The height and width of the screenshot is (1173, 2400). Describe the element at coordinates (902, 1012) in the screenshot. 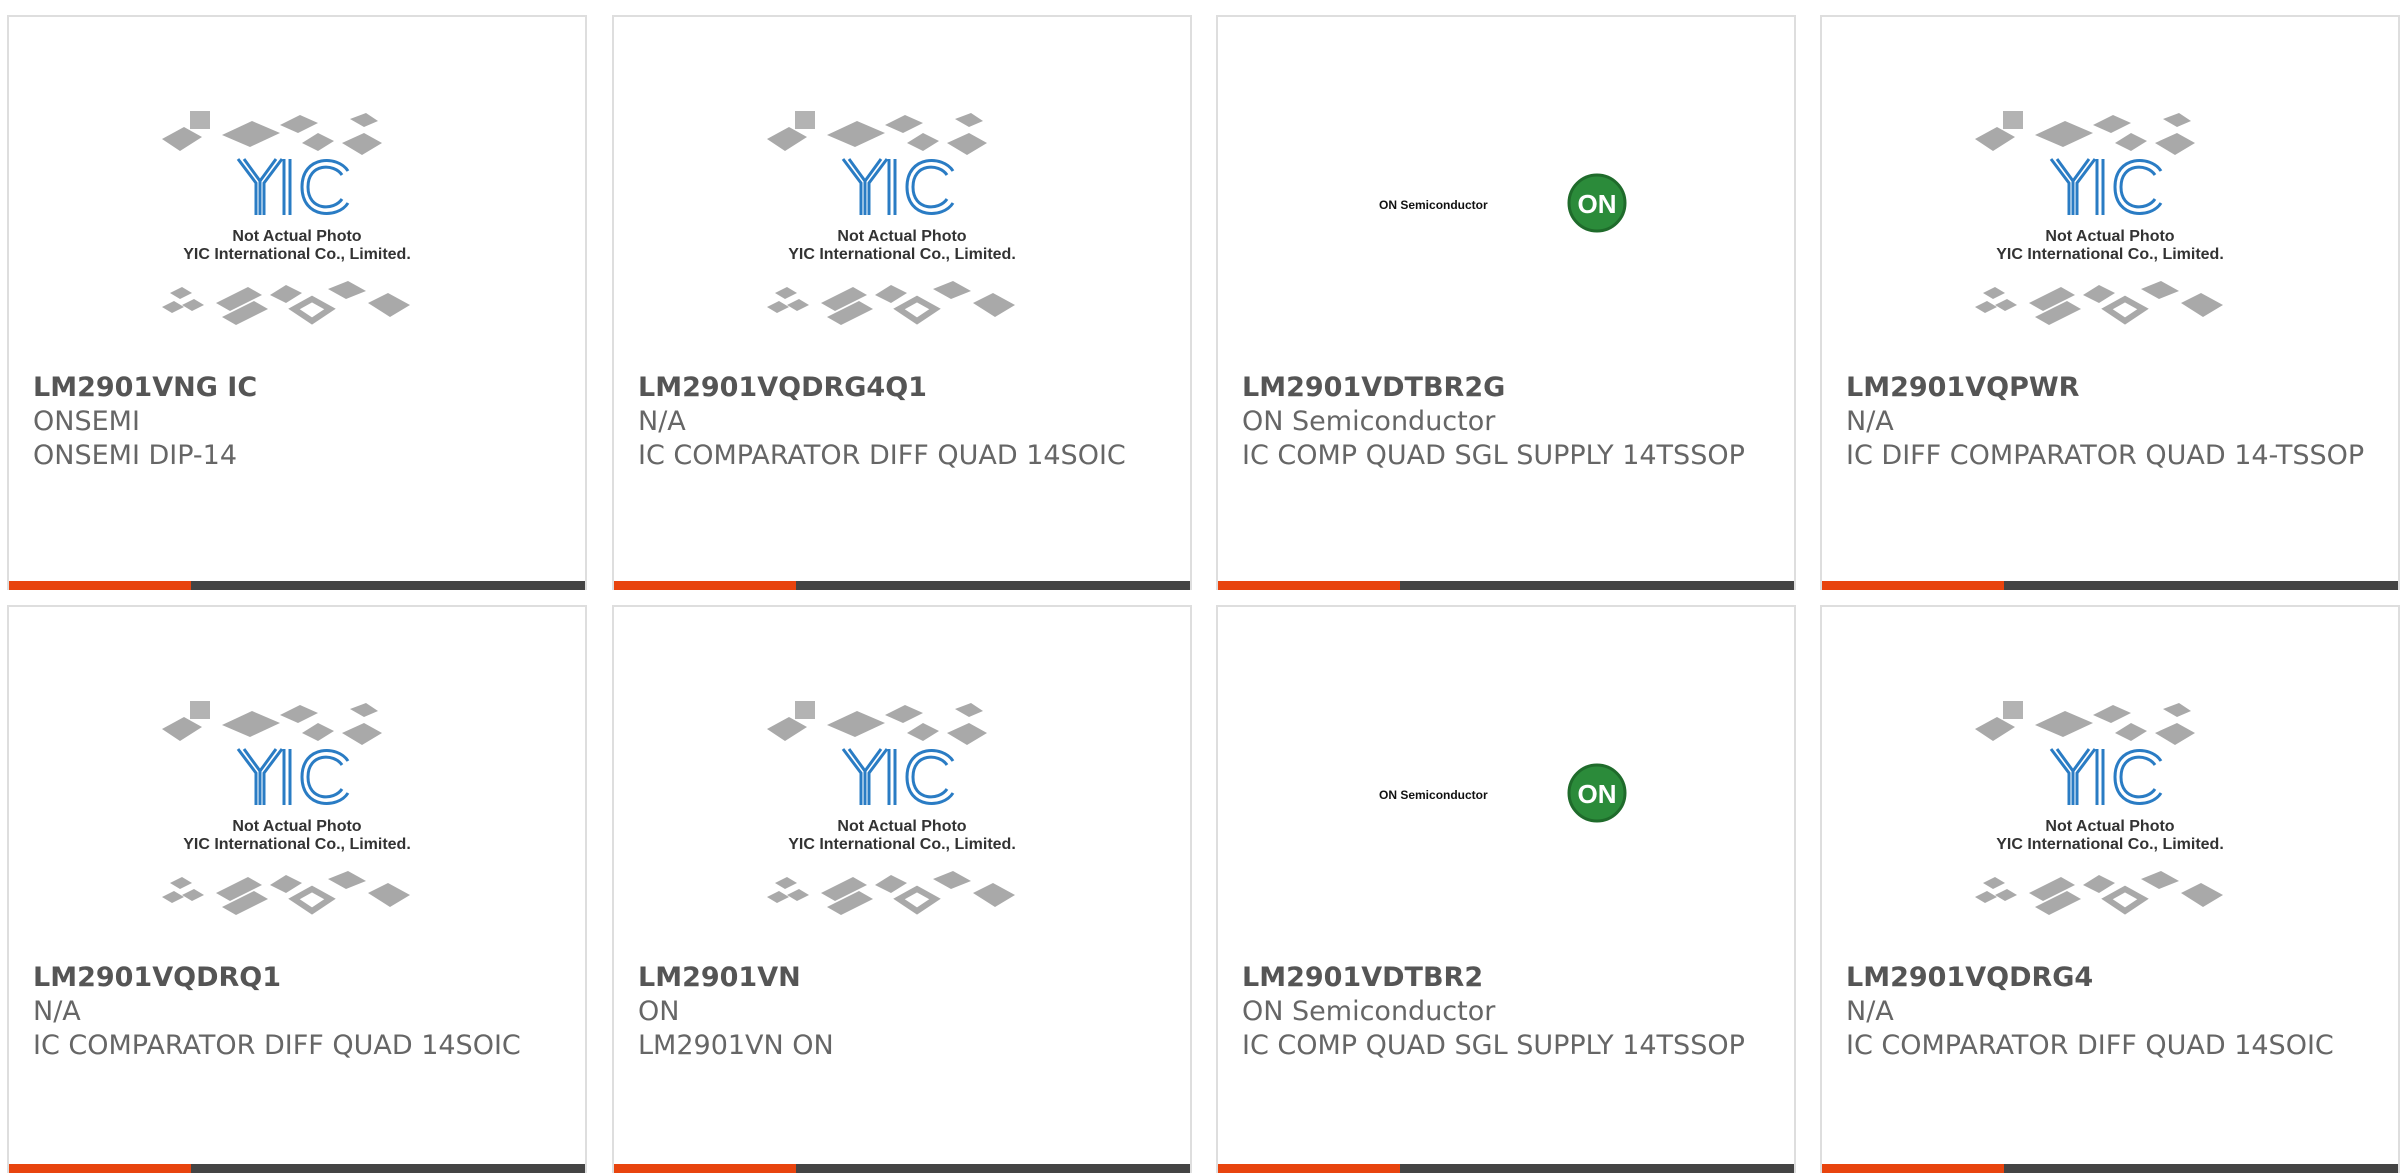

I see `product-info: LM2901VN ON LM2901VN ON` at that location.